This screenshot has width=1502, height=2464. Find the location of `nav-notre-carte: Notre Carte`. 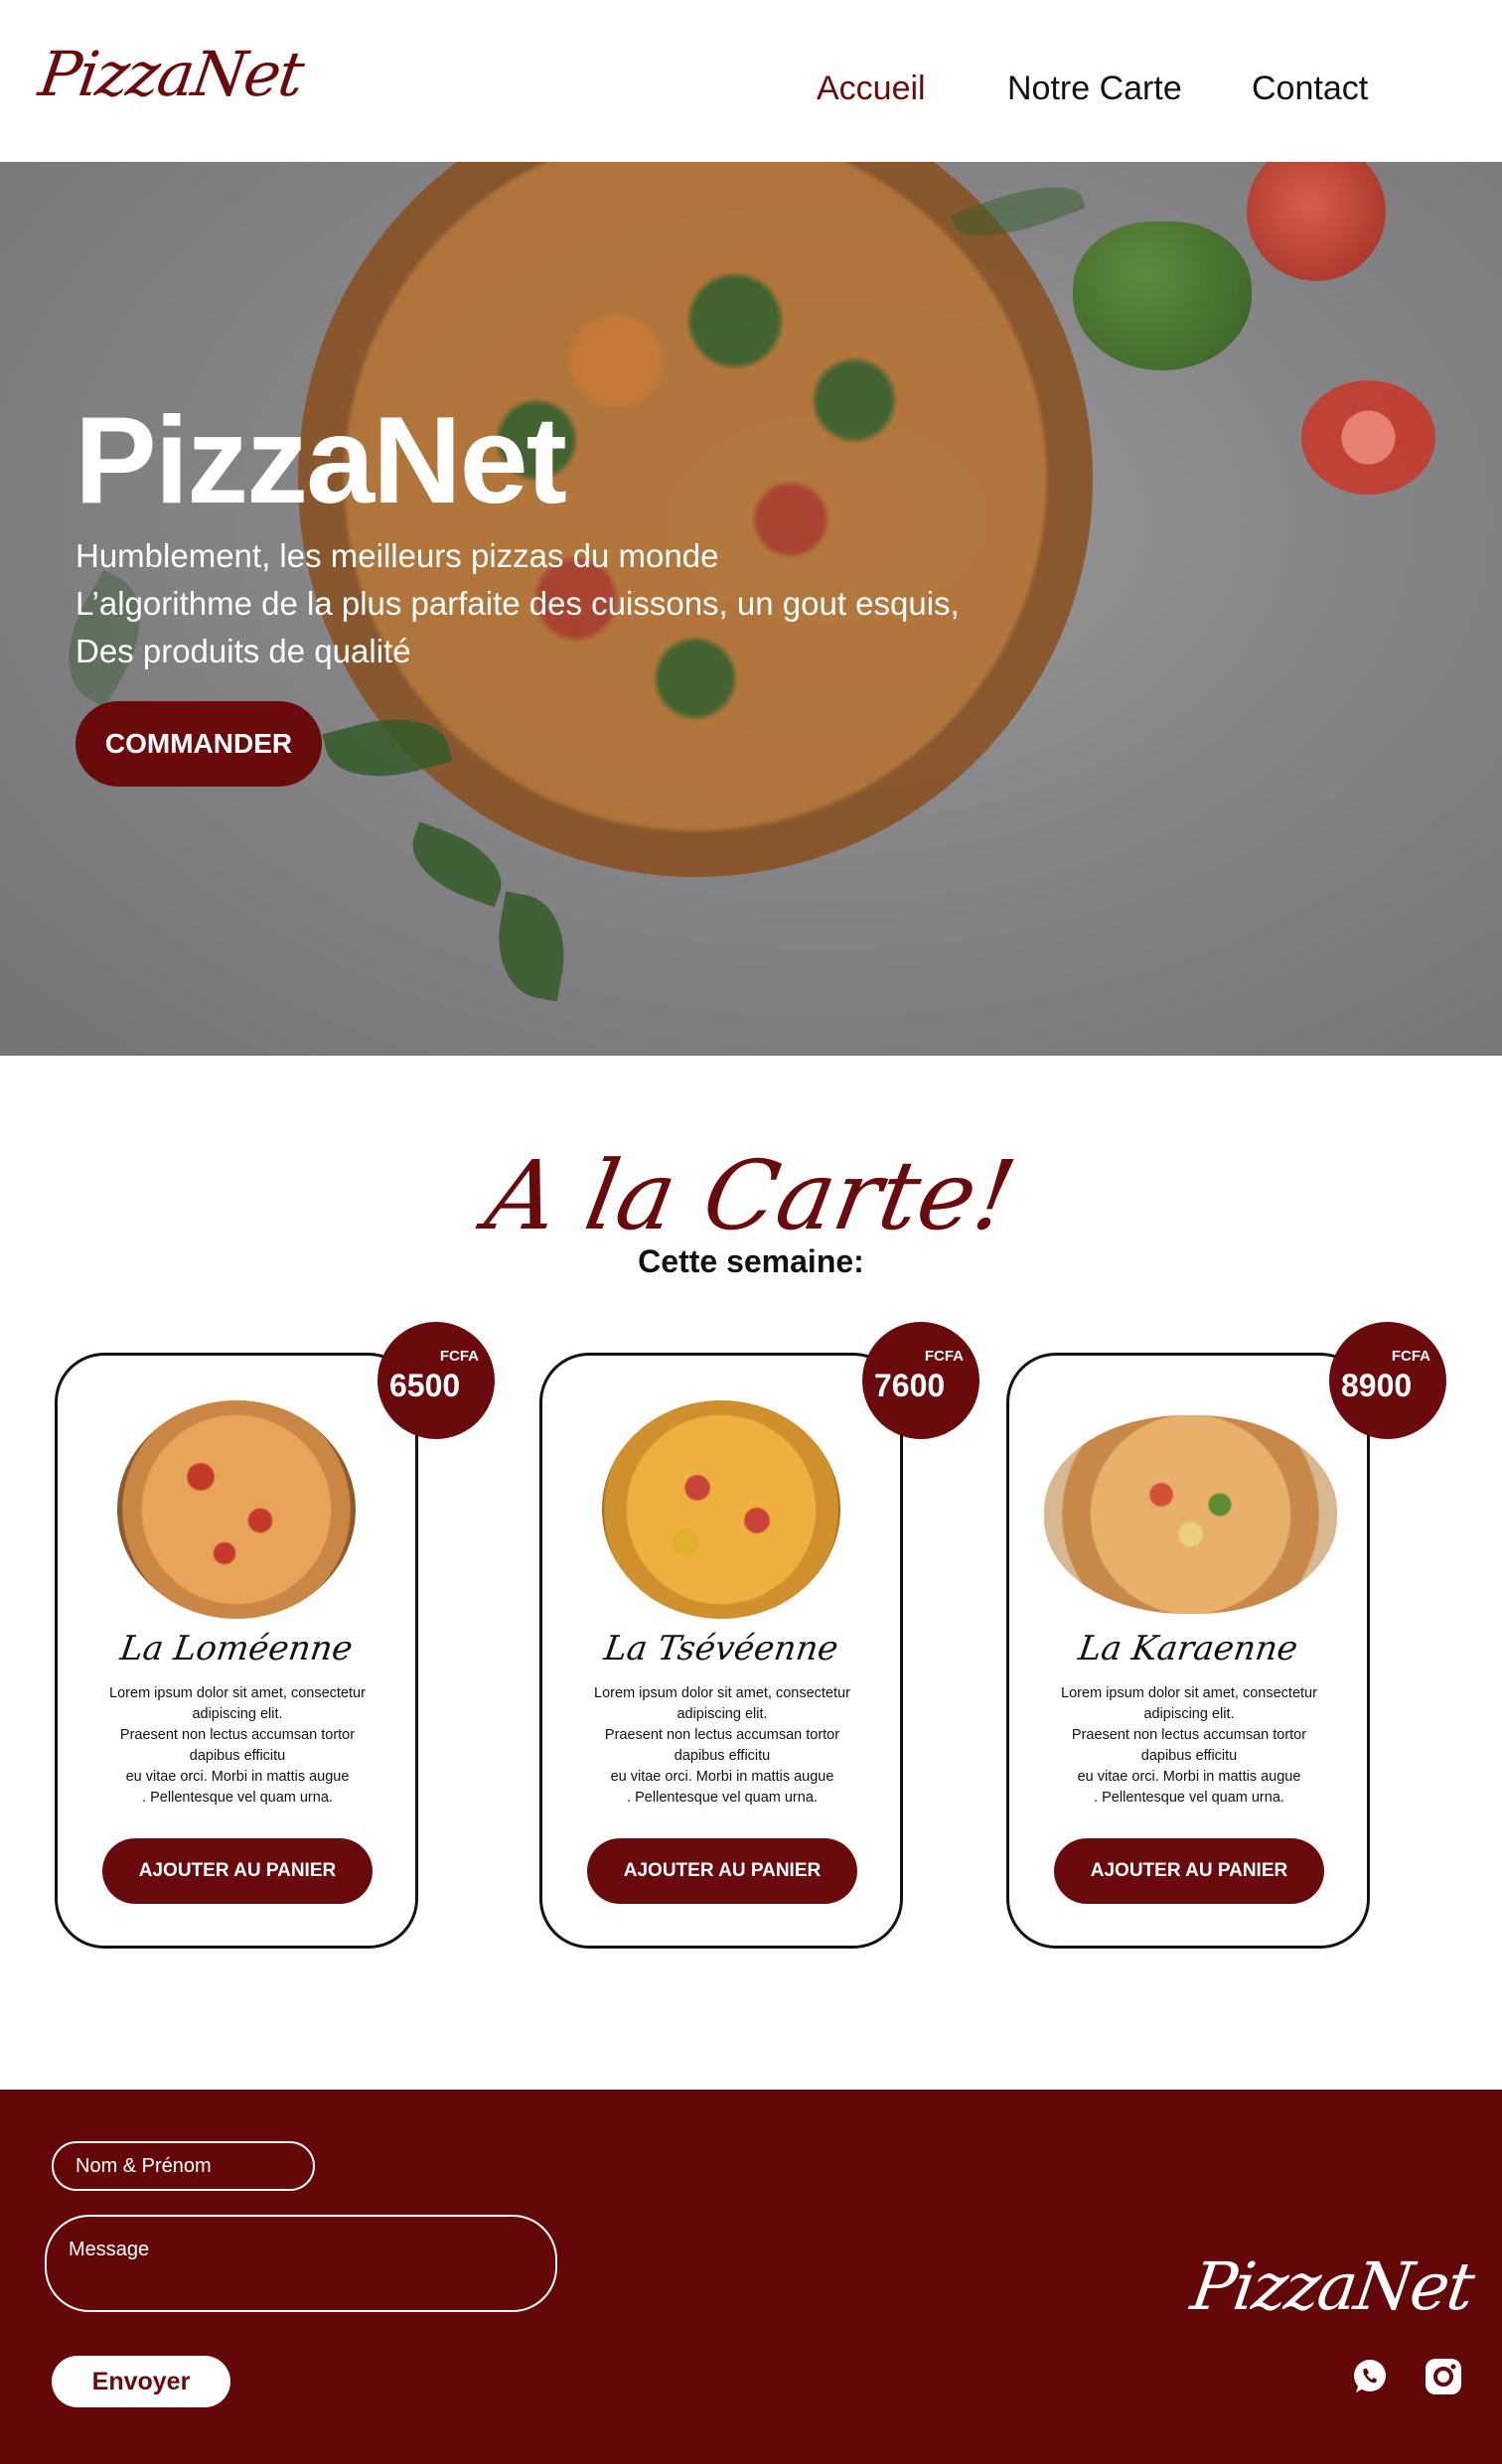

nav-notre-carte: Notre Carte is located at coordinates (1094, 89).